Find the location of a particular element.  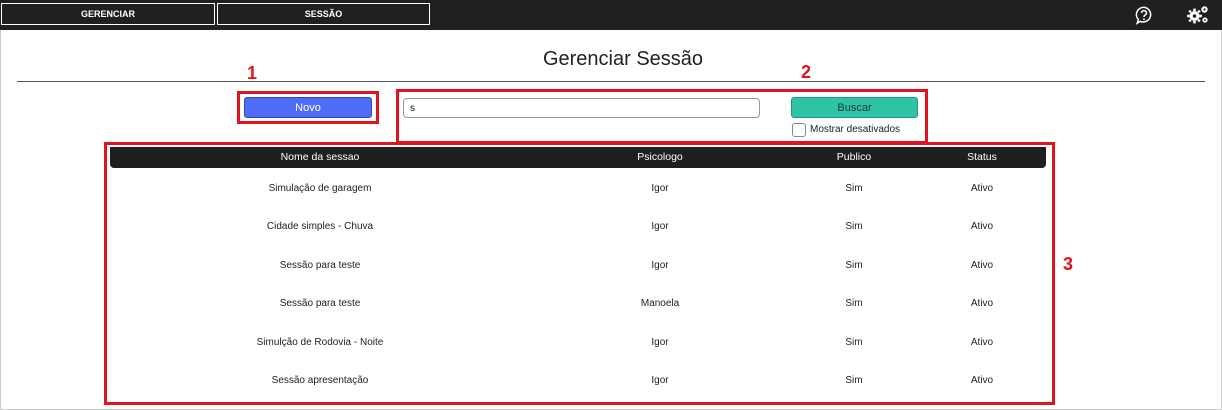

table-row: Sessão para teste Igor Sim Ativo is located at coordinates (578, 266).